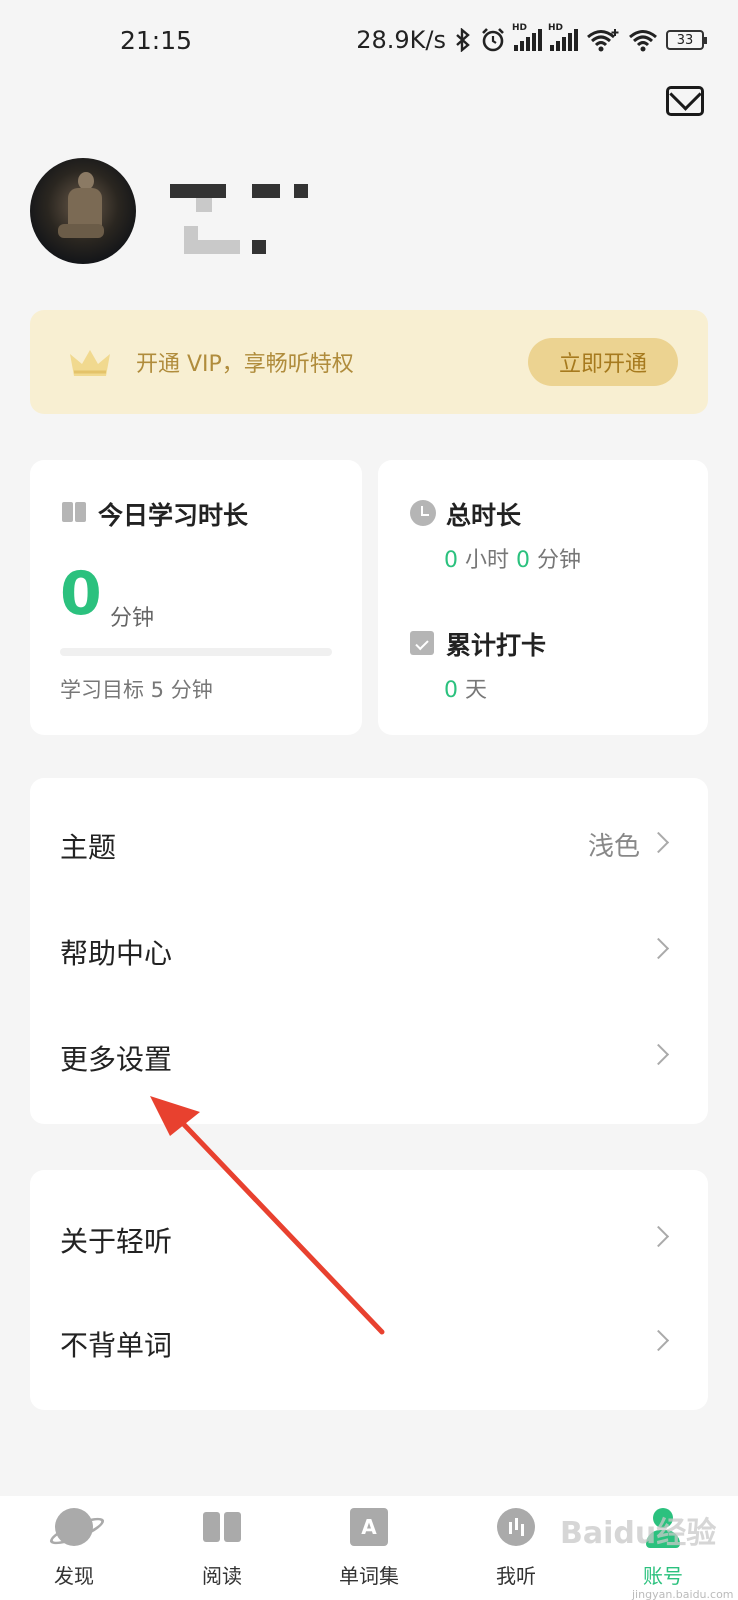 The height and width of the screenshot is (1600, 738). I want to click on about-menu: 关于轻听 不背单词, so click(369, 1290).